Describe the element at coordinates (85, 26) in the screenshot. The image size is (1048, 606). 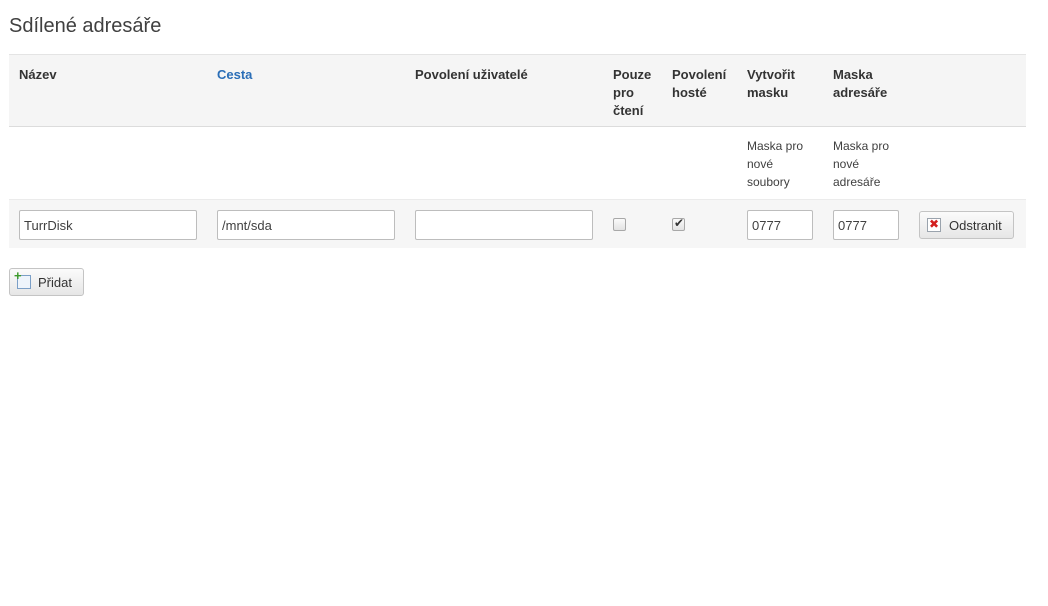
I see `page-title: Sdílené adresáře` at that location.